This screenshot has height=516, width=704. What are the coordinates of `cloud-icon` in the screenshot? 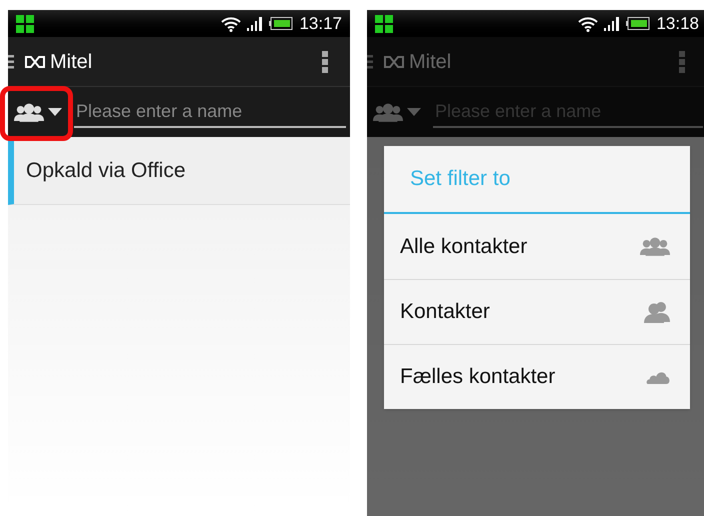 It's located at (658, 377).